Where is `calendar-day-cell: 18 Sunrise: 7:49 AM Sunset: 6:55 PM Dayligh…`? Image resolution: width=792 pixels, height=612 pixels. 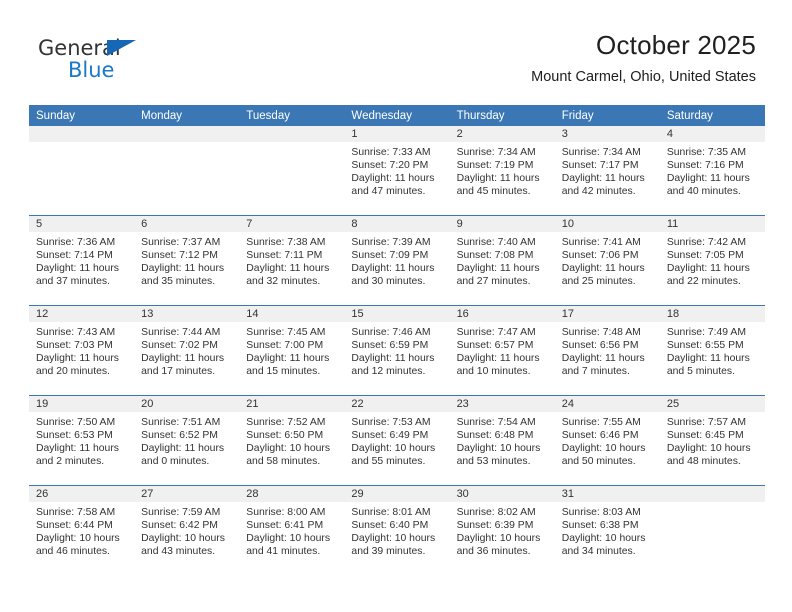 calendar-day-cell: 18 Sunrise: 7:49 AM Sunset: 6:55 PM Dayligh… is located at coordinates (712, 350).